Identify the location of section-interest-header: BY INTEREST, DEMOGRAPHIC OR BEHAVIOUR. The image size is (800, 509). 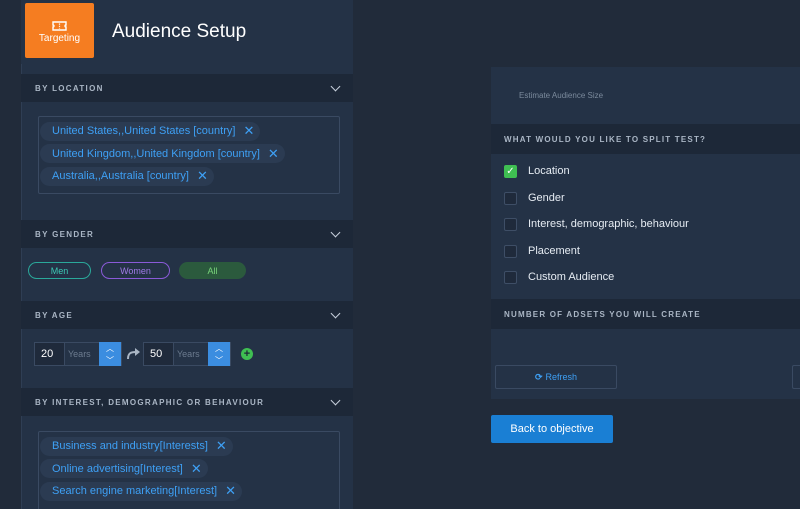
(187, 402).